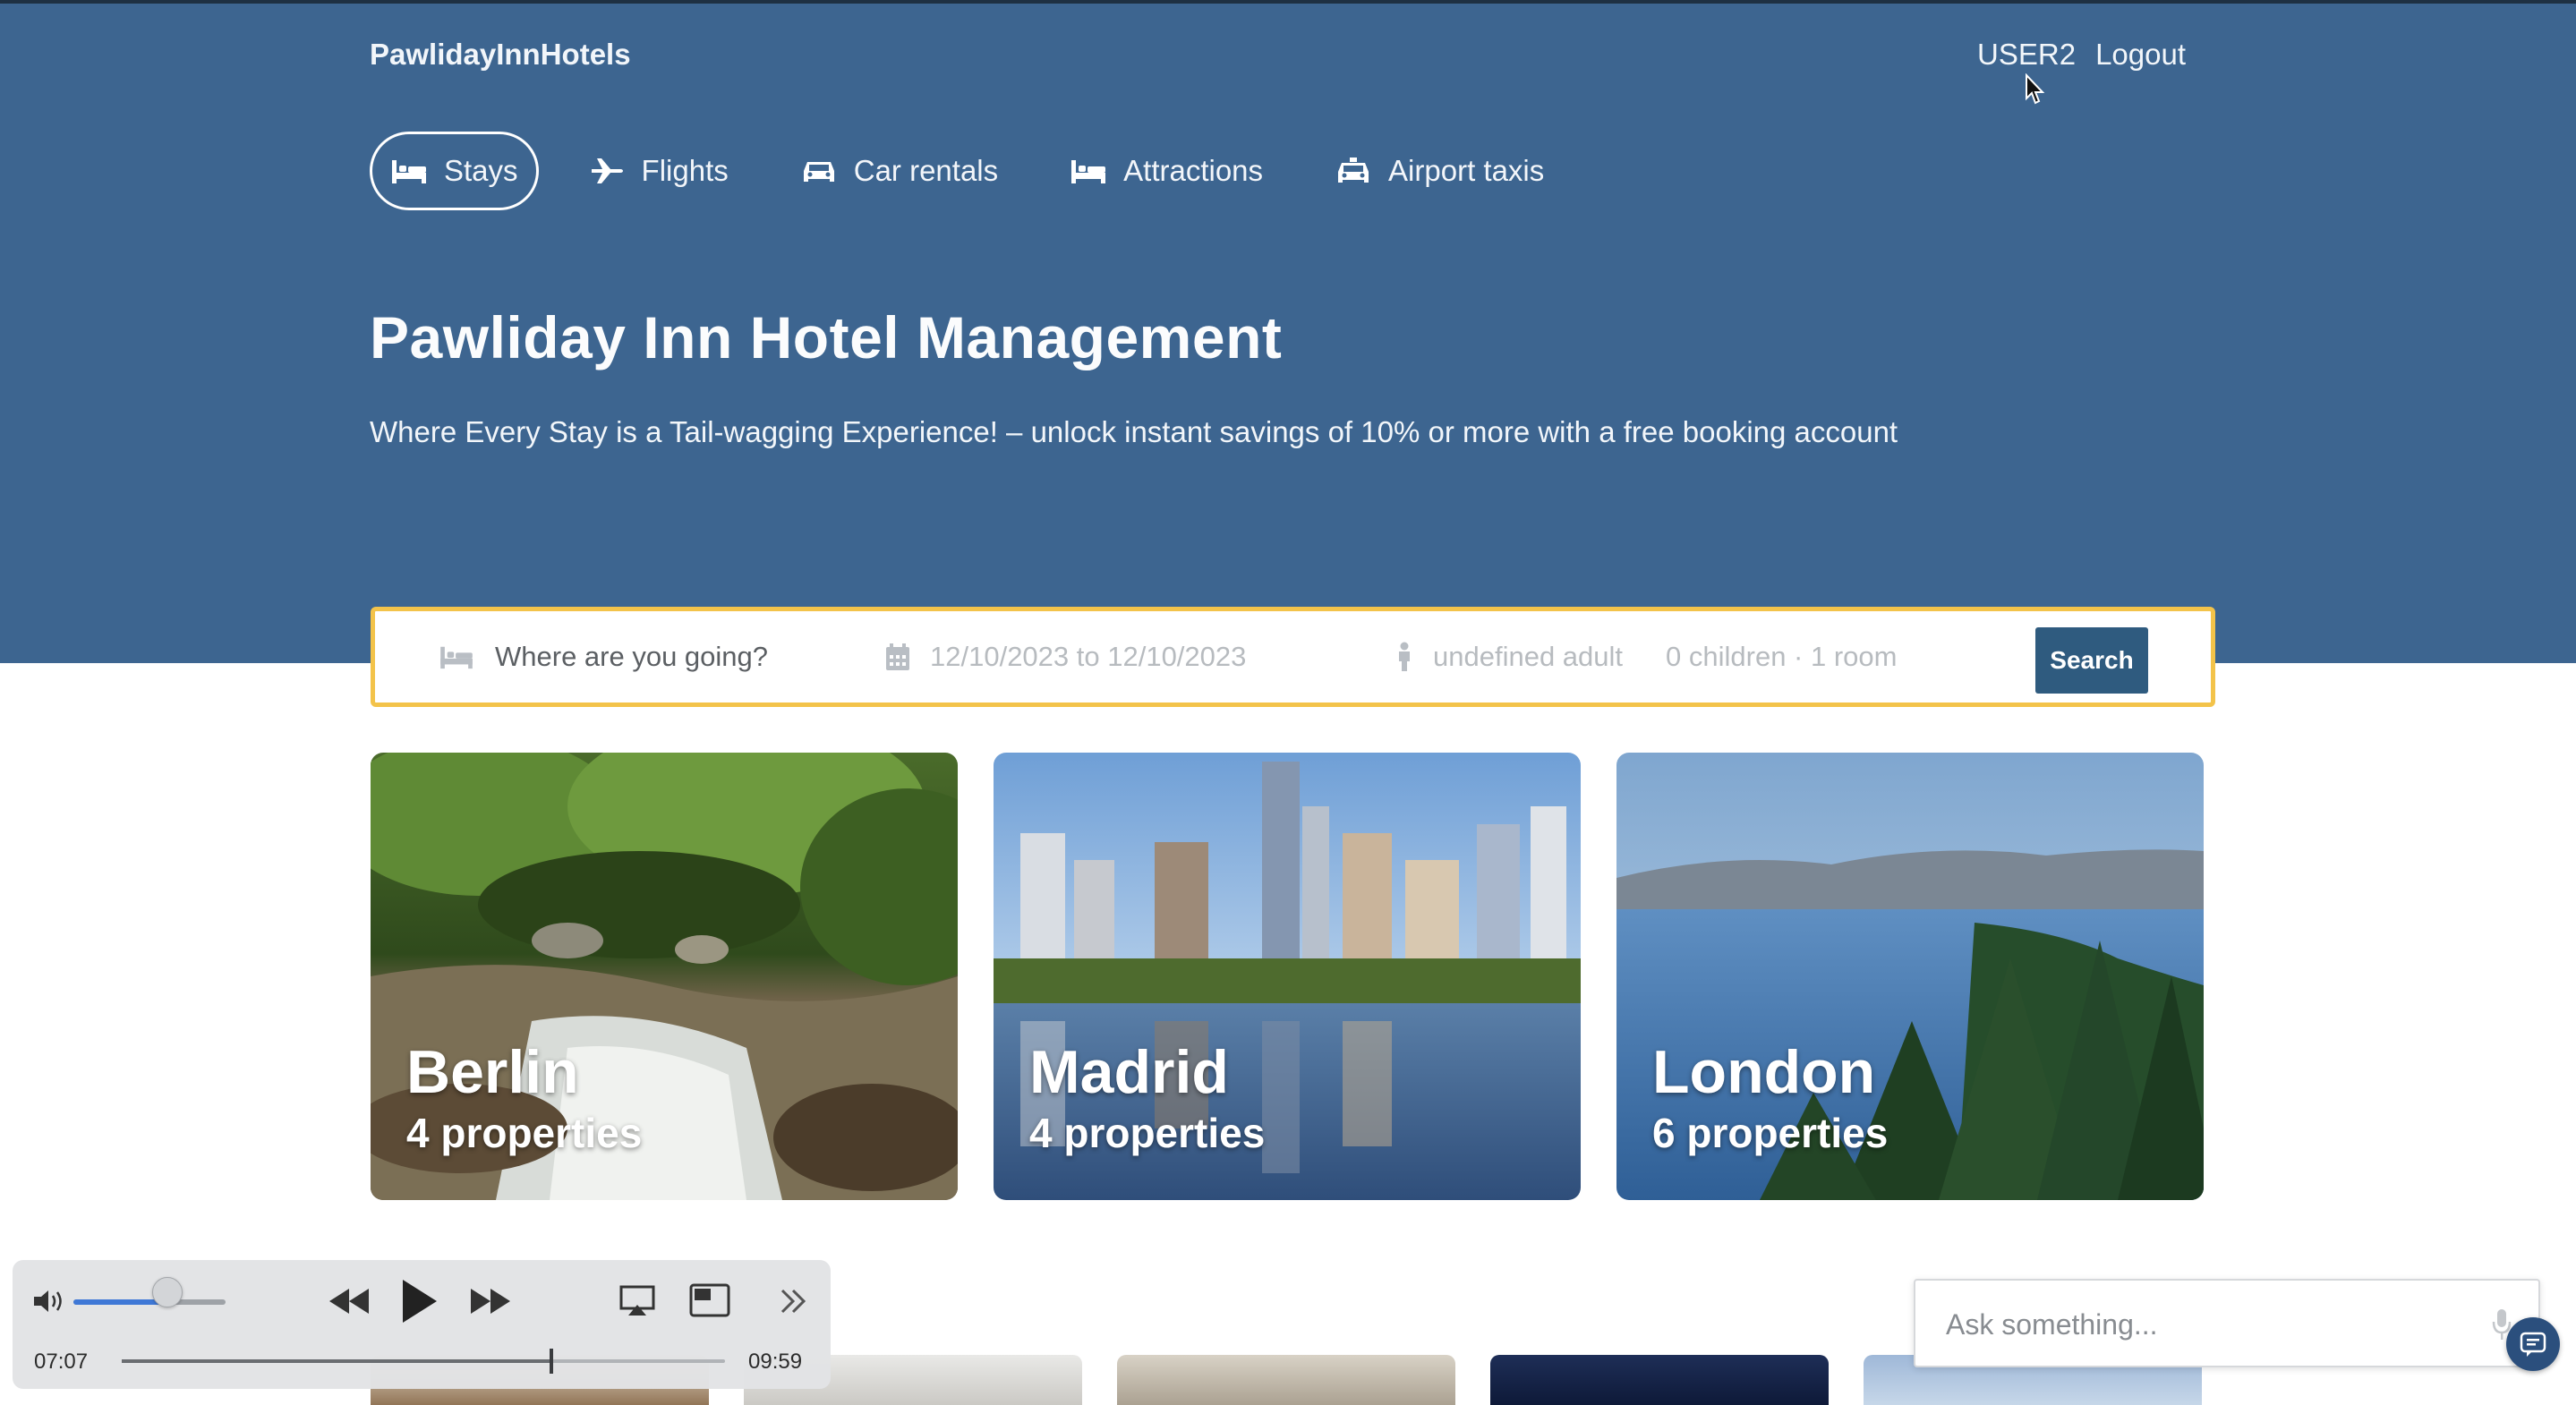 Image resolution: width=2576 pixels, height=1405 pixels. I want to click on adults-count: undefined adult, so click(1528, 656).